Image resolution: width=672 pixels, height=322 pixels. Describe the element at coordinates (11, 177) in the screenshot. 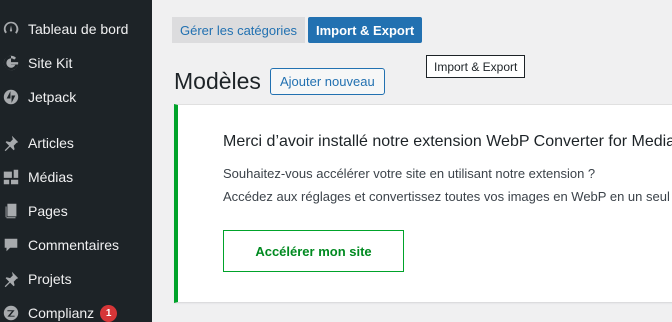

I see `media-icon` at that location.